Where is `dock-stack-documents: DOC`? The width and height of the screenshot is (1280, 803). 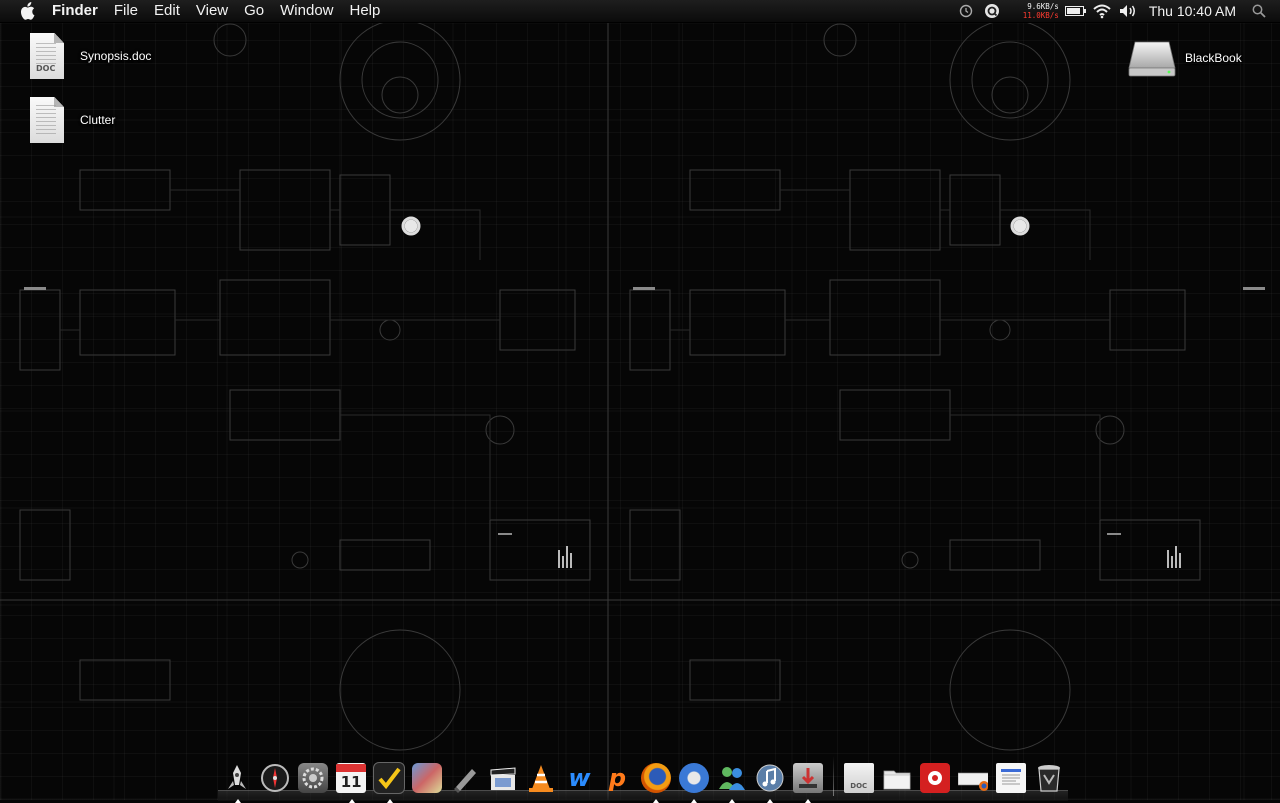 dock-stack-documents: DOC is located at coordinates (858, 778).